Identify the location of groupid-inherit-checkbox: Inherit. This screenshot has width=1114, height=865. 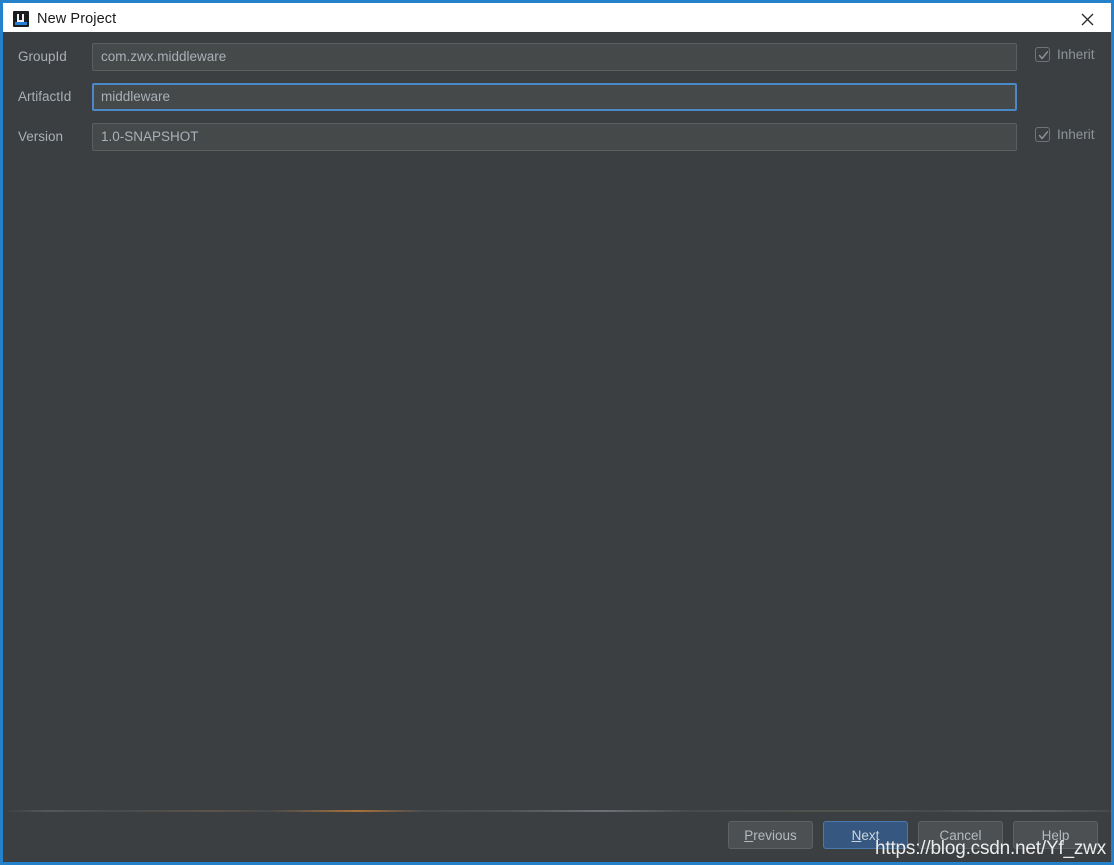
(1065, 54).